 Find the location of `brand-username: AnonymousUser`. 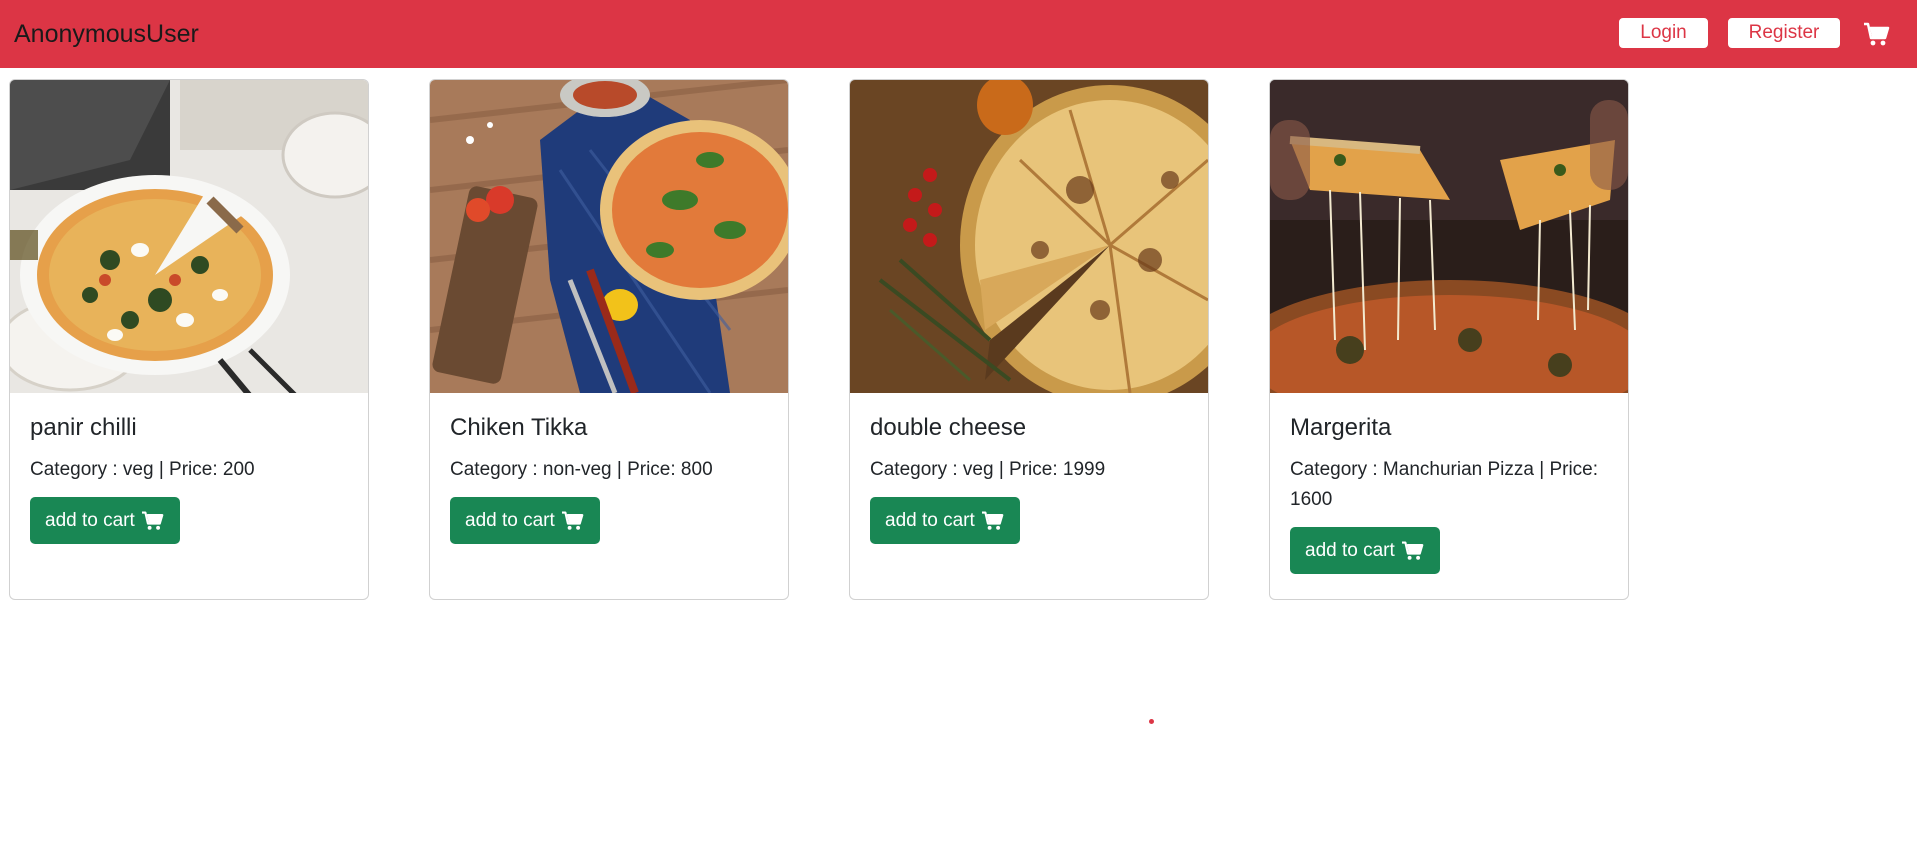

brand-username: AnonymousUser is located at coordinates (106, 34).